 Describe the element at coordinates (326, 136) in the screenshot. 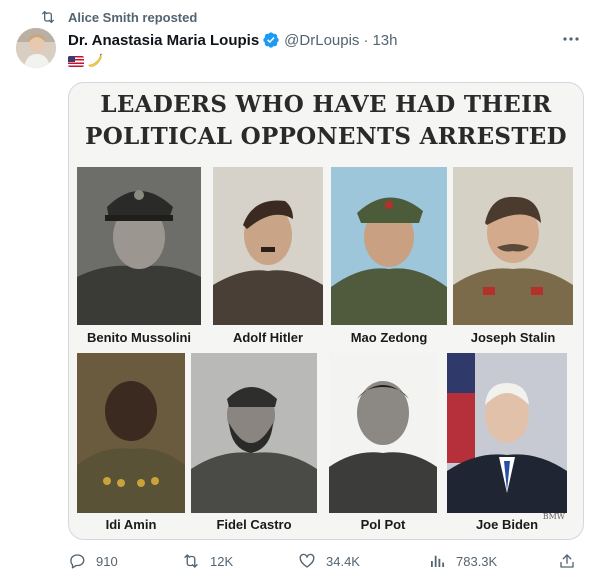

I see `image-title-line-2: POLITICAL OPPONENTS ARRESTED` at that location.